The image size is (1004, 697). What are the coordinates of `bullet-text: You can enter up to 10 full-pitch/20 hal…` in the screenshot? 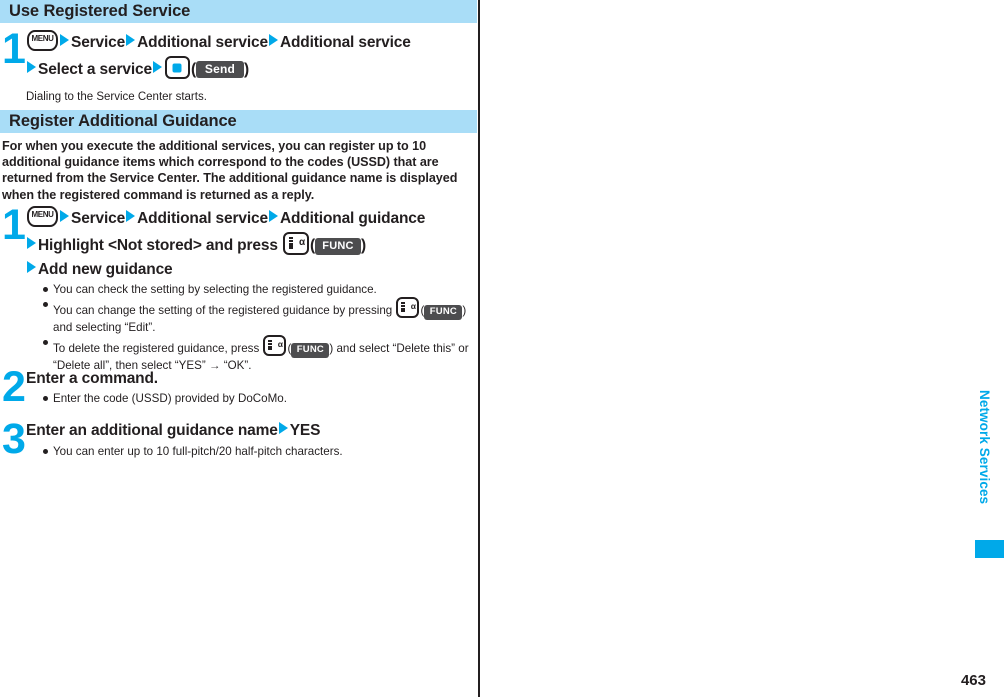 It's located at (198, 451).